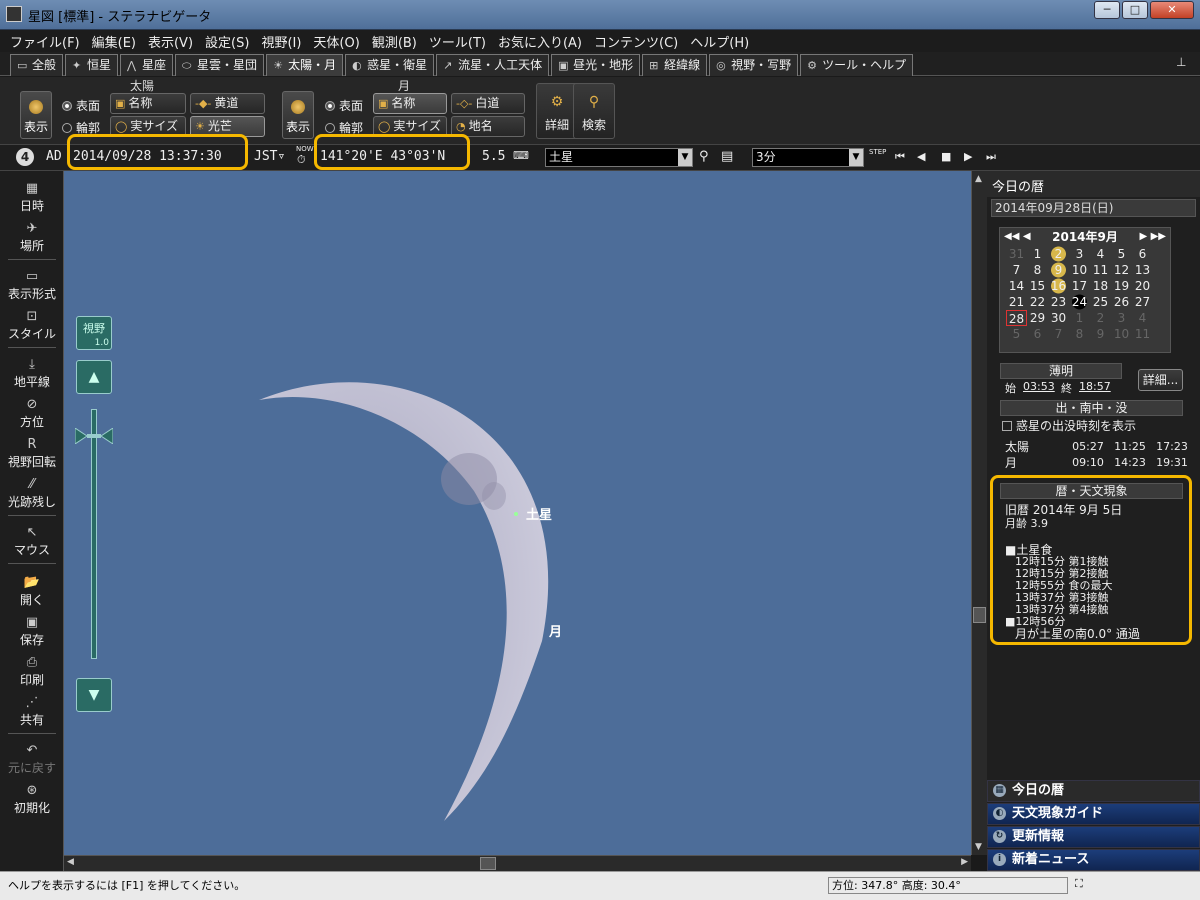 The image size is (1200, 900). I want to click on app-icon, so click(14, 14).